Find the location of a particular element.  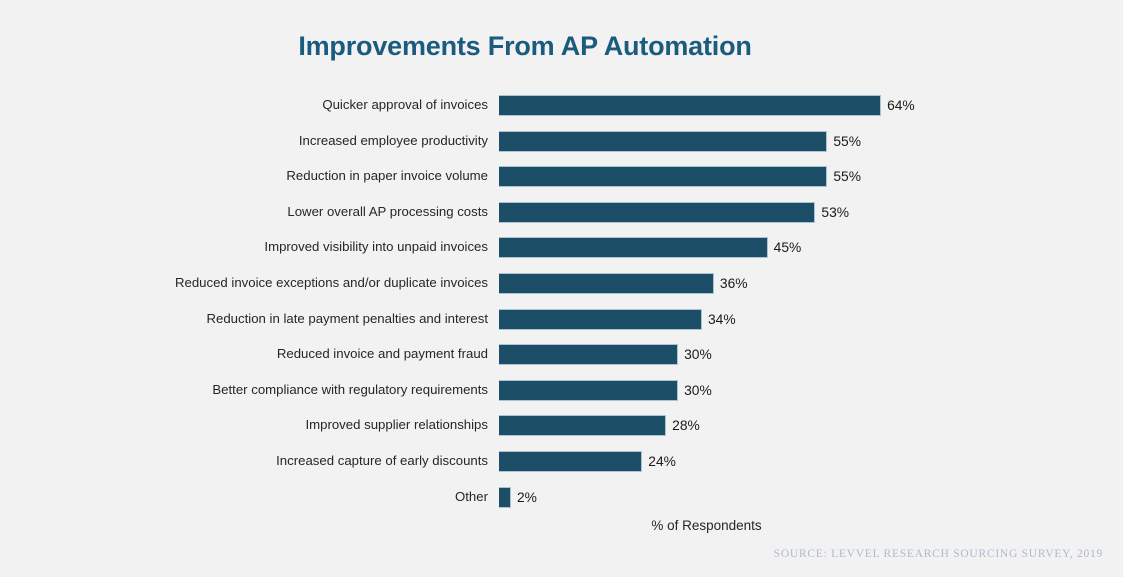

bar-track: 2% is located at coordinates (518, 497).